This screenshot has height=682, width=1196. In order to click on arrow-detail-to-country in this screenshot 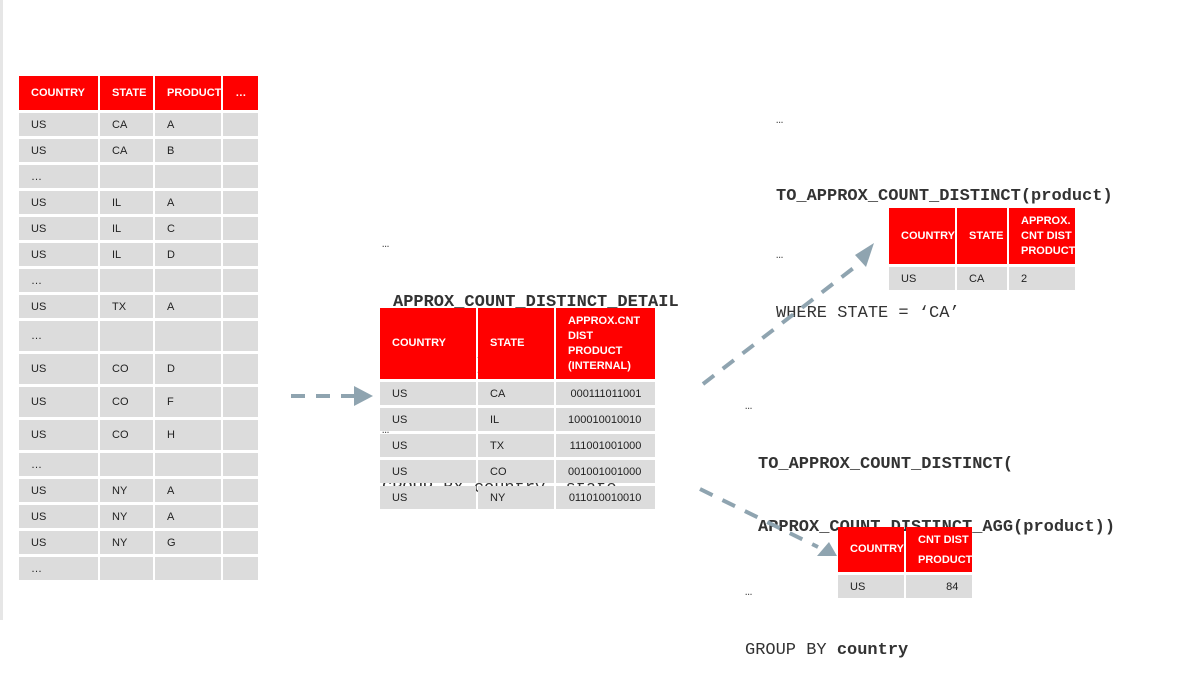, I will do `click(759, 518)`.